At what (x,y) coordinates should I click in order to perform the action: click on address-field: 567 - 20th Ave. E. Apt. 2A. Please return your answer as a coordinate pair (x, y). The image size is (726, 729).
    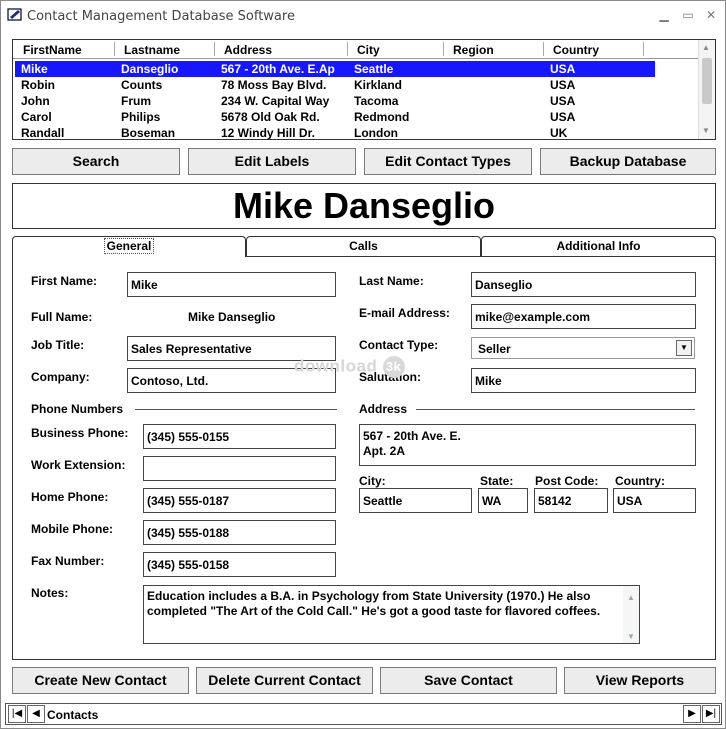
    Looking at the image, I should click on (527, 445).